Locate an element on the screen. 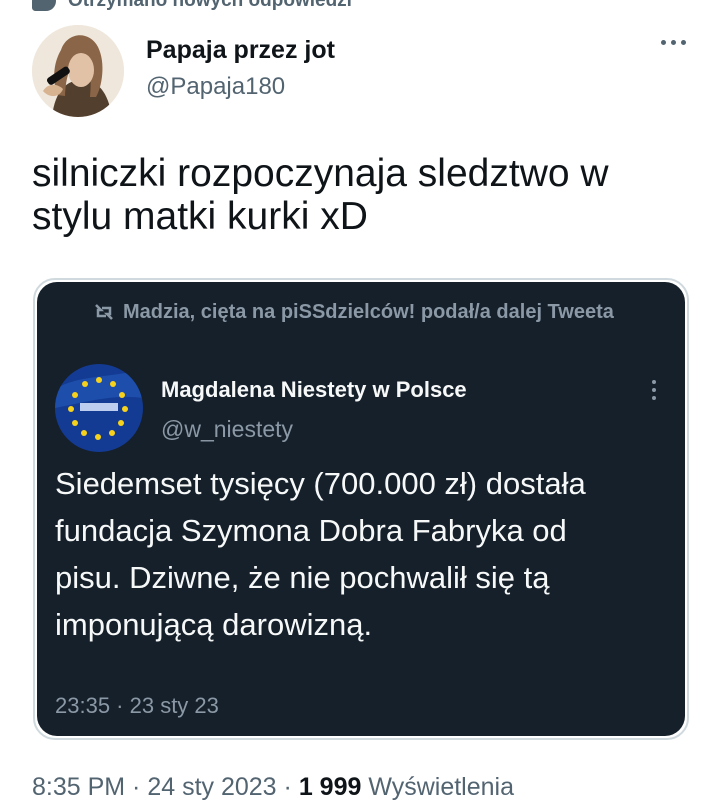  more-options-button is located at coordinates (673, 42).